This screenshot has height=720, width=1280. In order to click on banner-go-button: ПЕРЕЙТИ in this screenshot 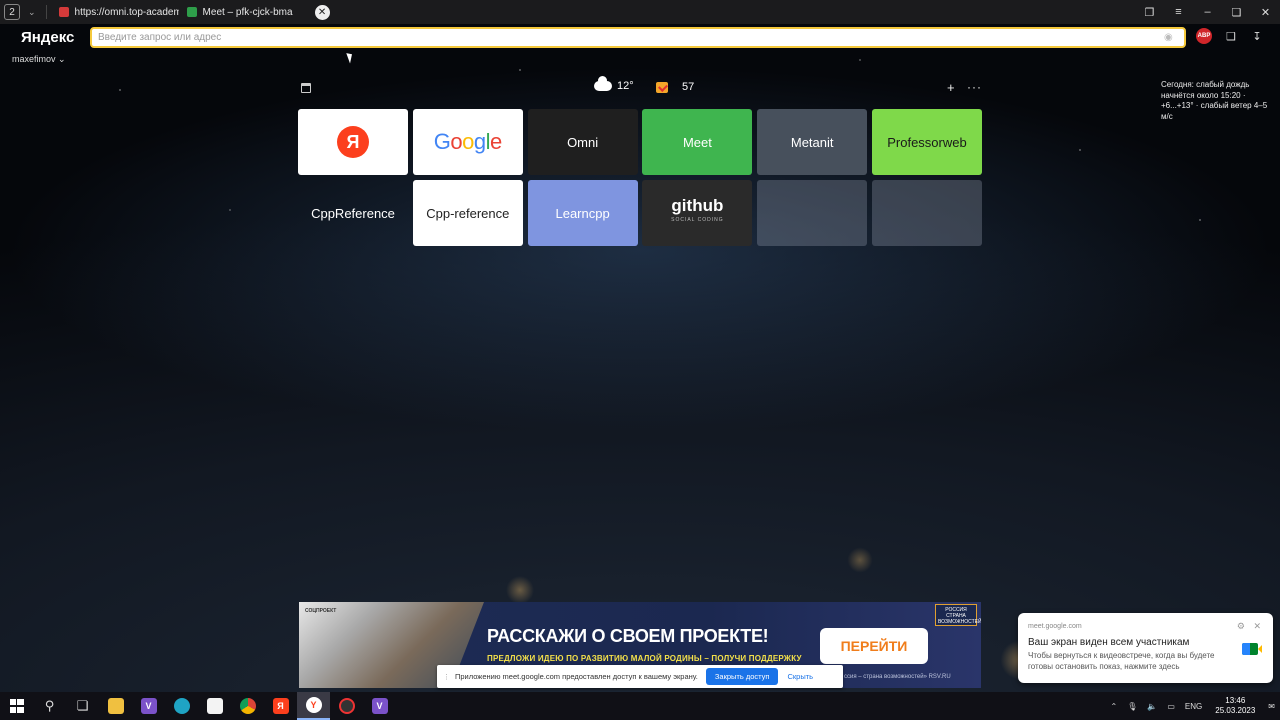, I will do `click(874, 646)`.